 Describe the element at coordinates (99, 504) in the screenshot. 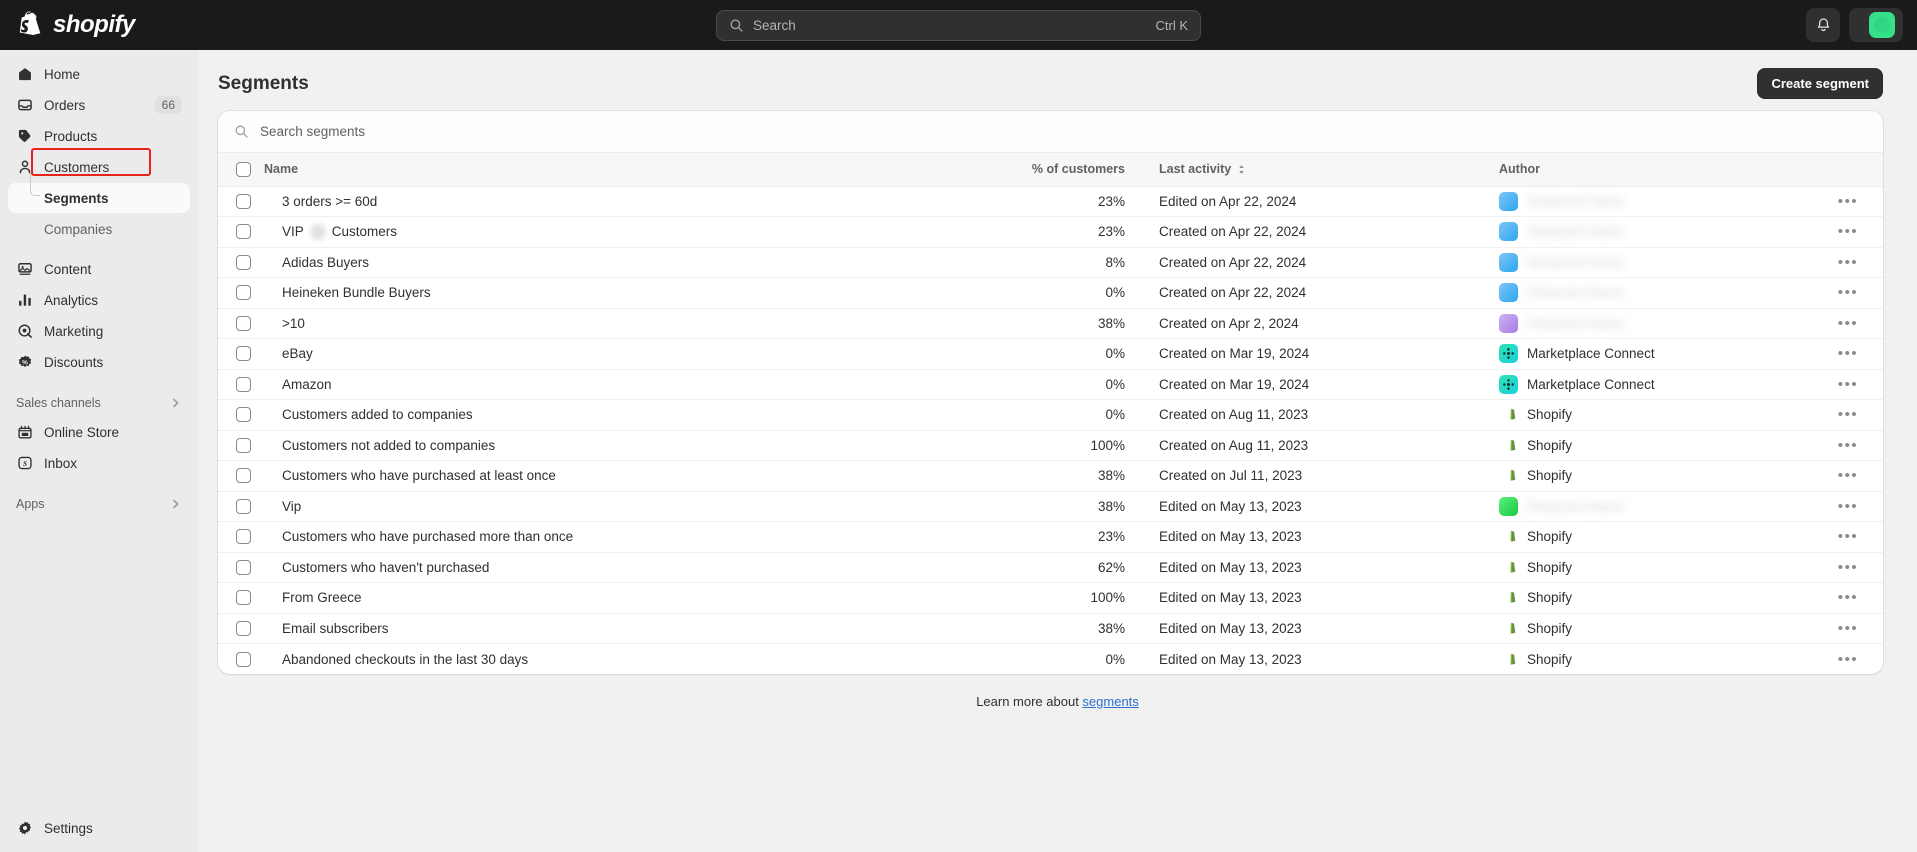

I see `apps-section-header: Apps` at that location.